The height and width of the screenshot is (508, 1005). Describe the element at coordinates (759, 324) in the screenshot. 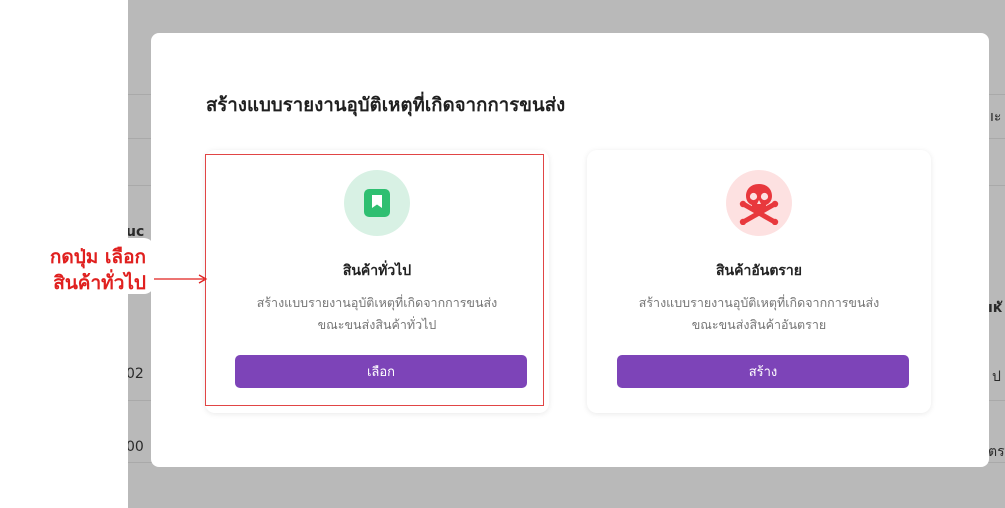

I see `description-line: ขณะขนส่งสินค้าอันตราย` at that location.